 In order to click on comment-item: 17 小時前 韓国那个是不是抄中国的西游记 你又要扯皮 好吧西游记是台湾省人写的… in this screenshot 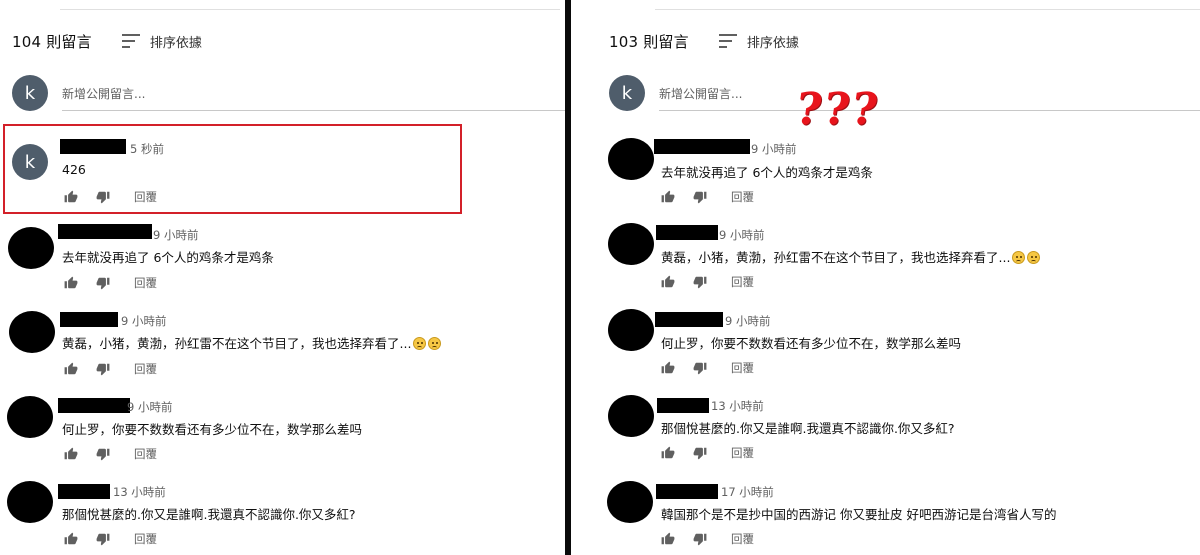, I will do `click(885, 515)`.